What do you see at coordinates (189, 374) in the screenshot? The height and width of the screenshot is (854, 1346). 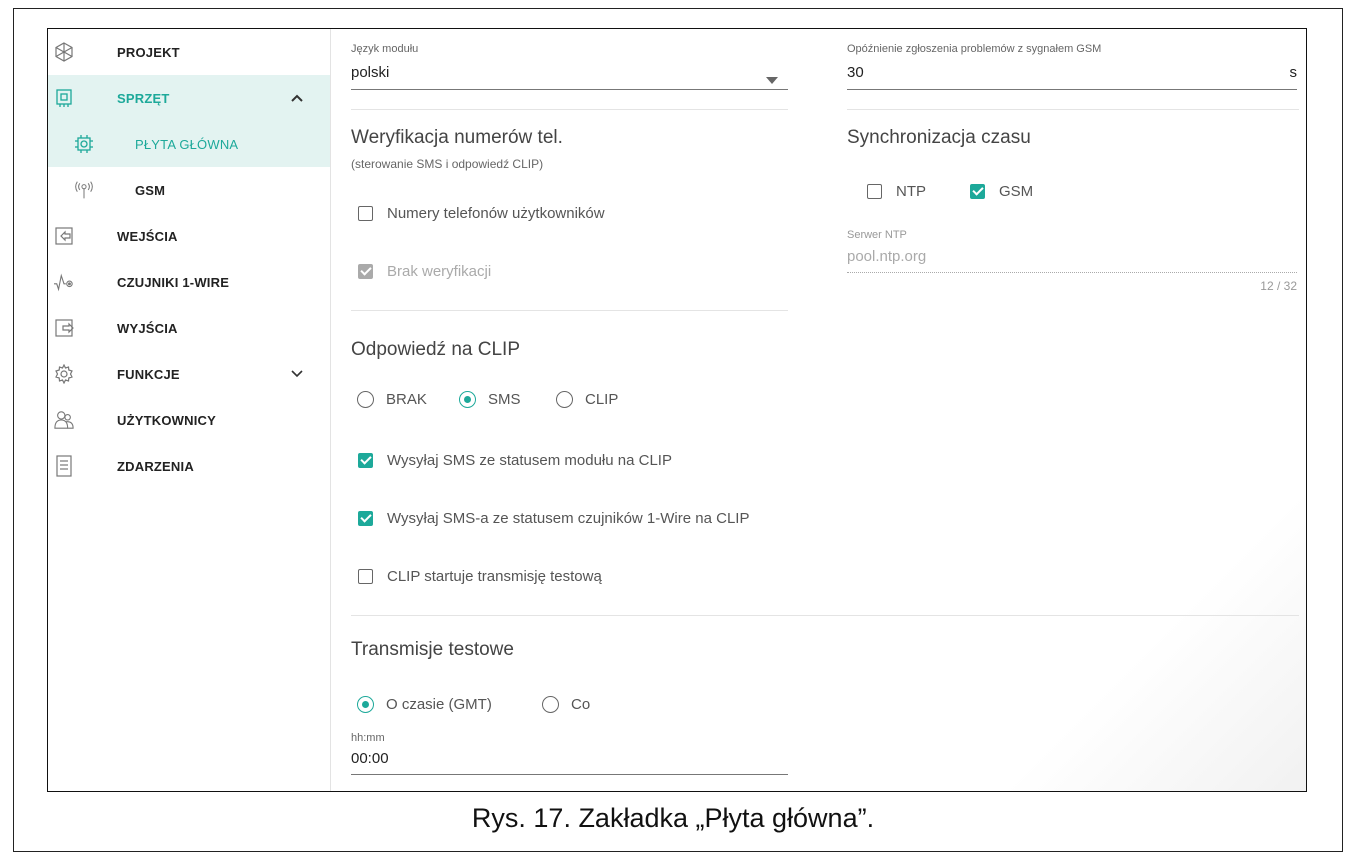 I see `sidebar-item-funkcje: FUNKCJE` at bounding box center [189, 374].